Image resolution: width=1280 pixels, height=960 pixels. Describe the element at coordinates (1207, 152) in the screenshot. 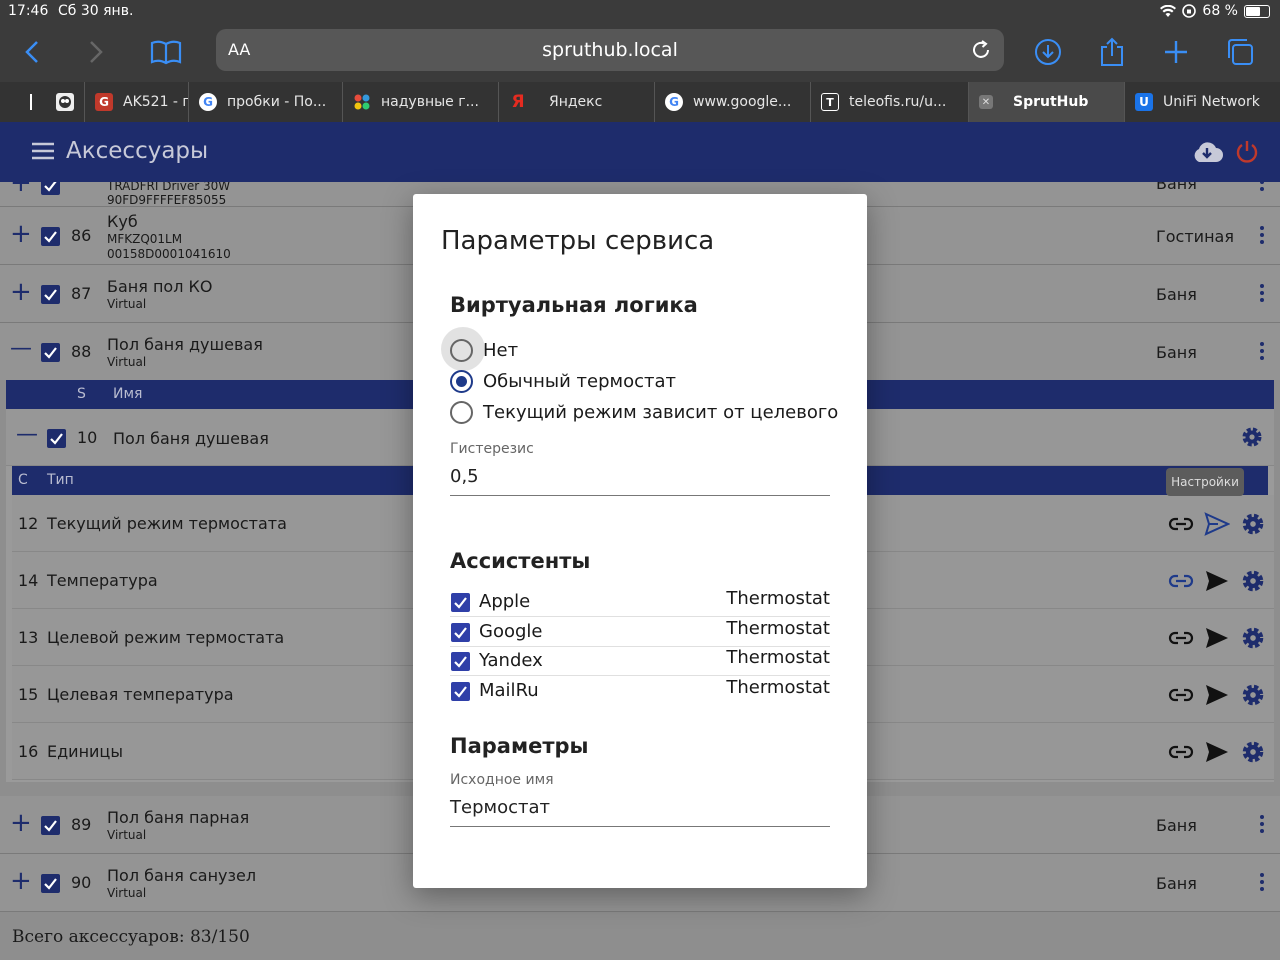

I see `cloud-download-icon` at that location.